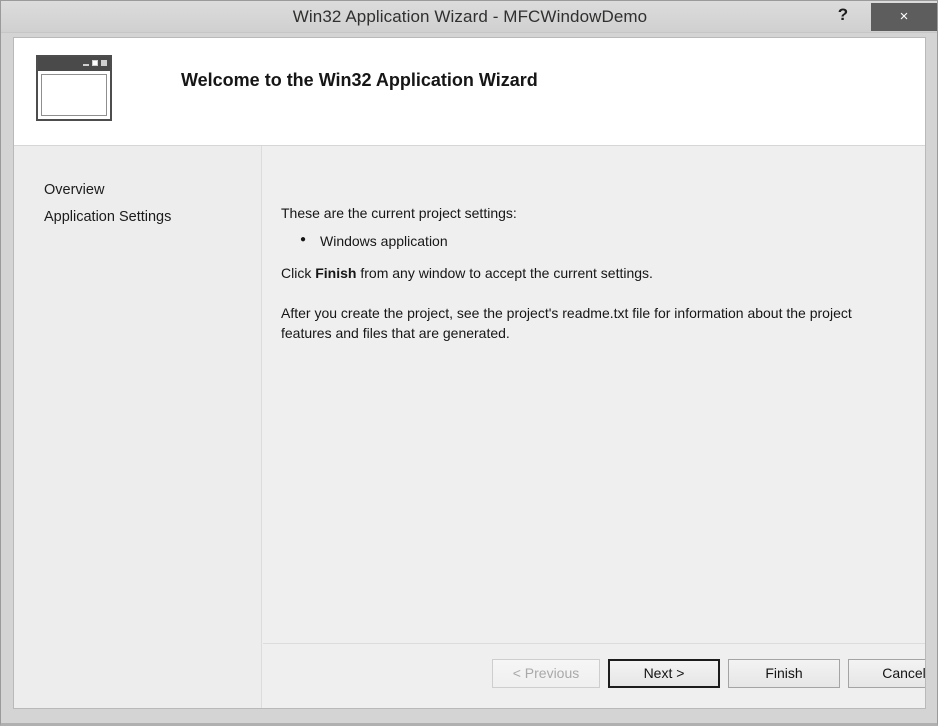 This screenshot has width=938, height=726. Describe the element at coordinates (664, 673) in the screenshot. I see `next-button: Next >` at that location.